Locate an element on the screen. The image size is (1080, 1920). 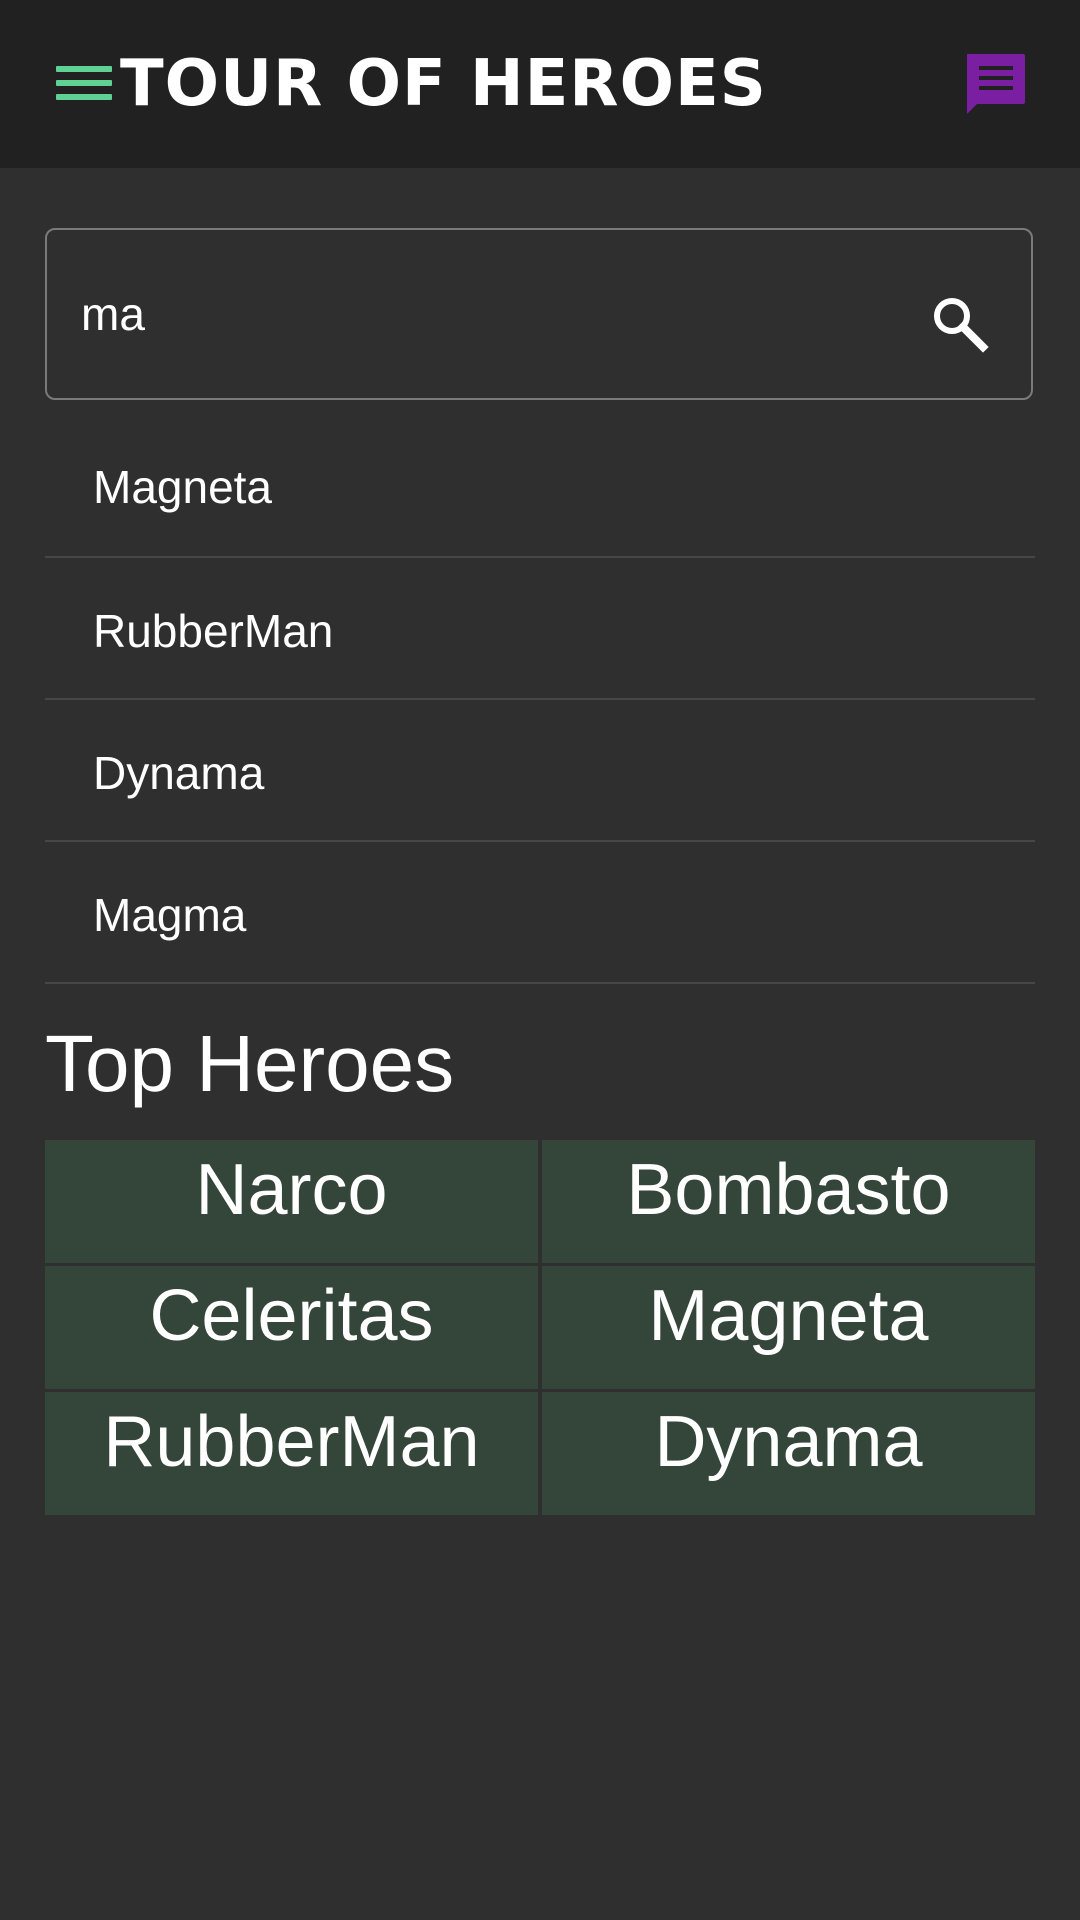
search-result-item: Dynama is located at coordinates (540, 771).